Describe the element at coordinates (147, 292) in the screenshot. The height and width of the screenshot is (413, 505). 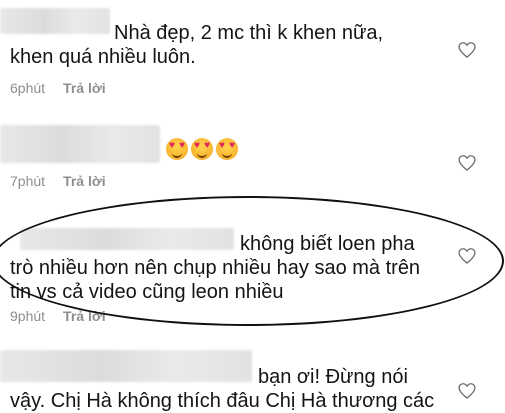
I see `comment-text: tin vs cả video cũng leon nhiều` at that location.